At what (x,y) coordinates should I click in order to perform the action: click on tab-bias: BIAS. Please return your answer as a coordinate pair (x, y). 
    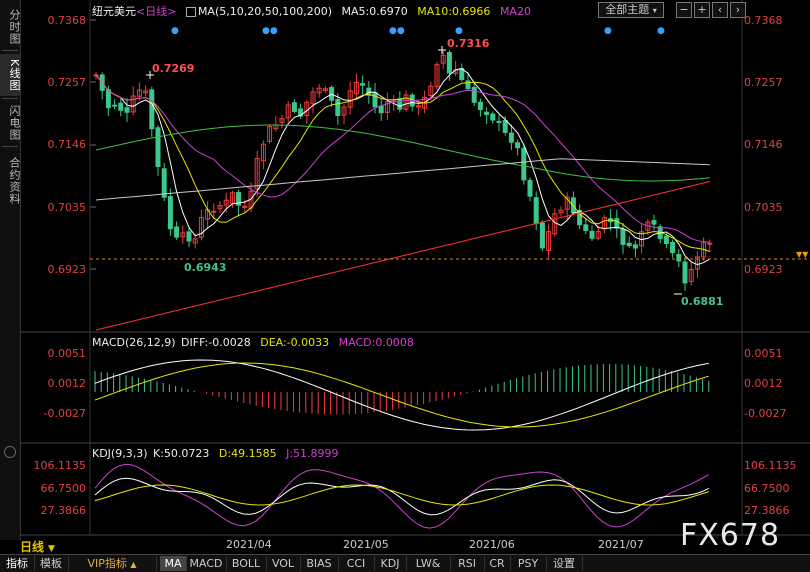
    Looking at the image, I should click on (319, 563).